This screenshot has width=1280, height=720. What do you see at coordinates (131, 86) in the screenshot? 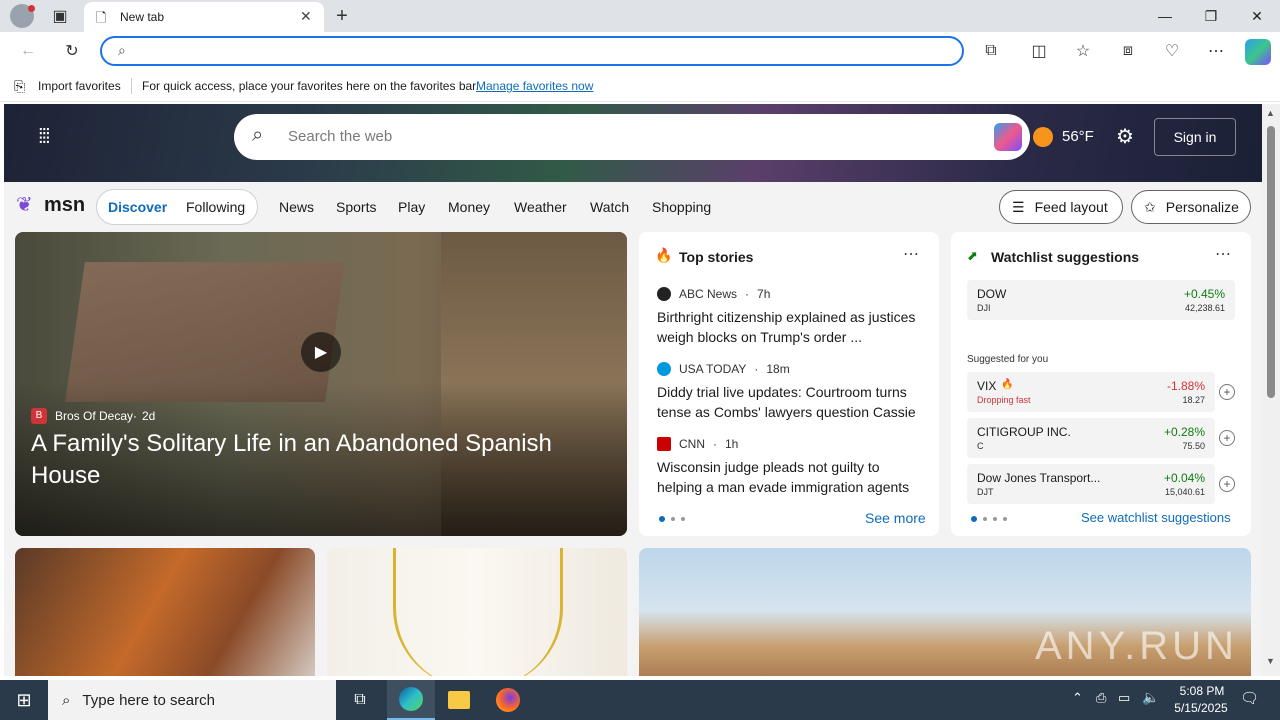
I see `divider` at bounding box center [131, 86].